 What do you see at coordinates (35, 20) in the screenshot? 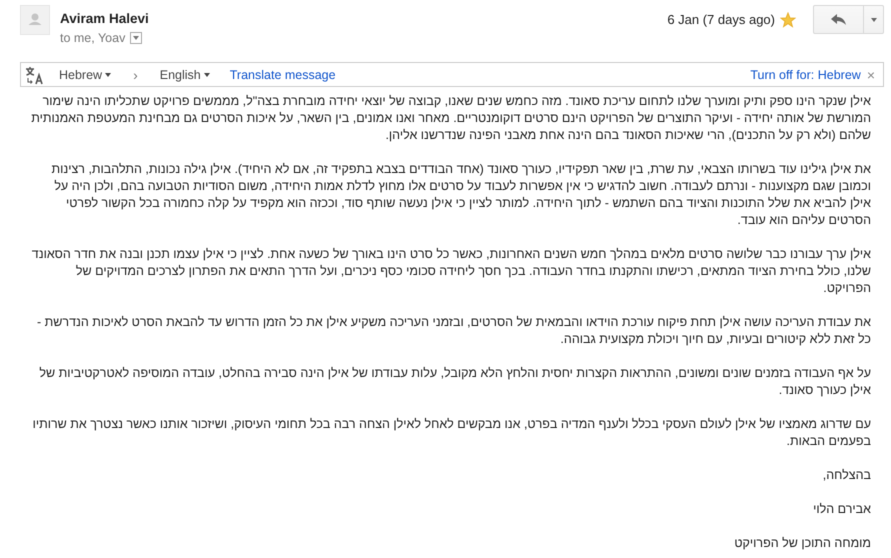
I see `avatar` at bounding box center [35, 20].